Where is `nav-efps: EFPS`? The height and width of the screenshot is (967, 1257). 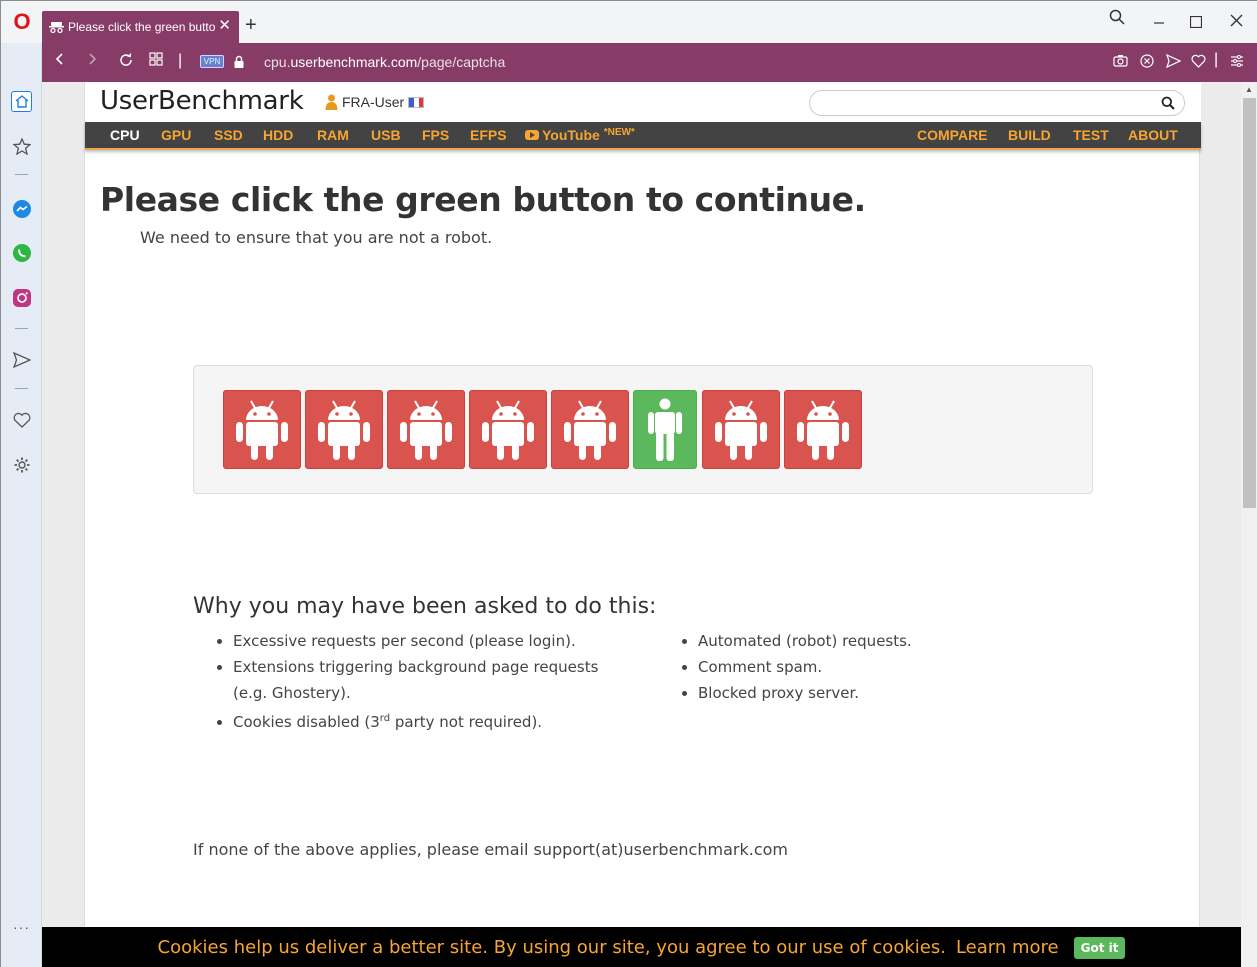 nav-efps: EFPS is located at coordinates (488, 135).